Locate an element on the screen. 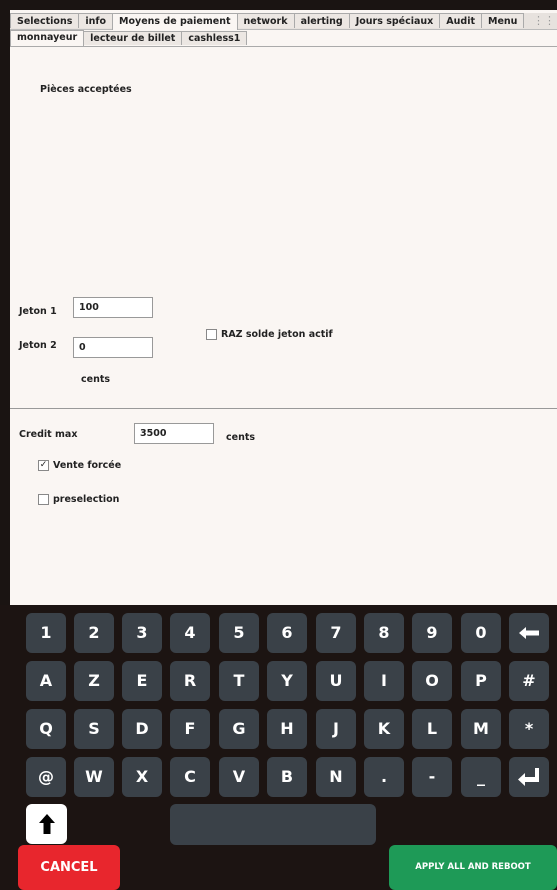 The height and width of the screenshot is (890, 557). key-period: . is located at coordinates (384, 777).